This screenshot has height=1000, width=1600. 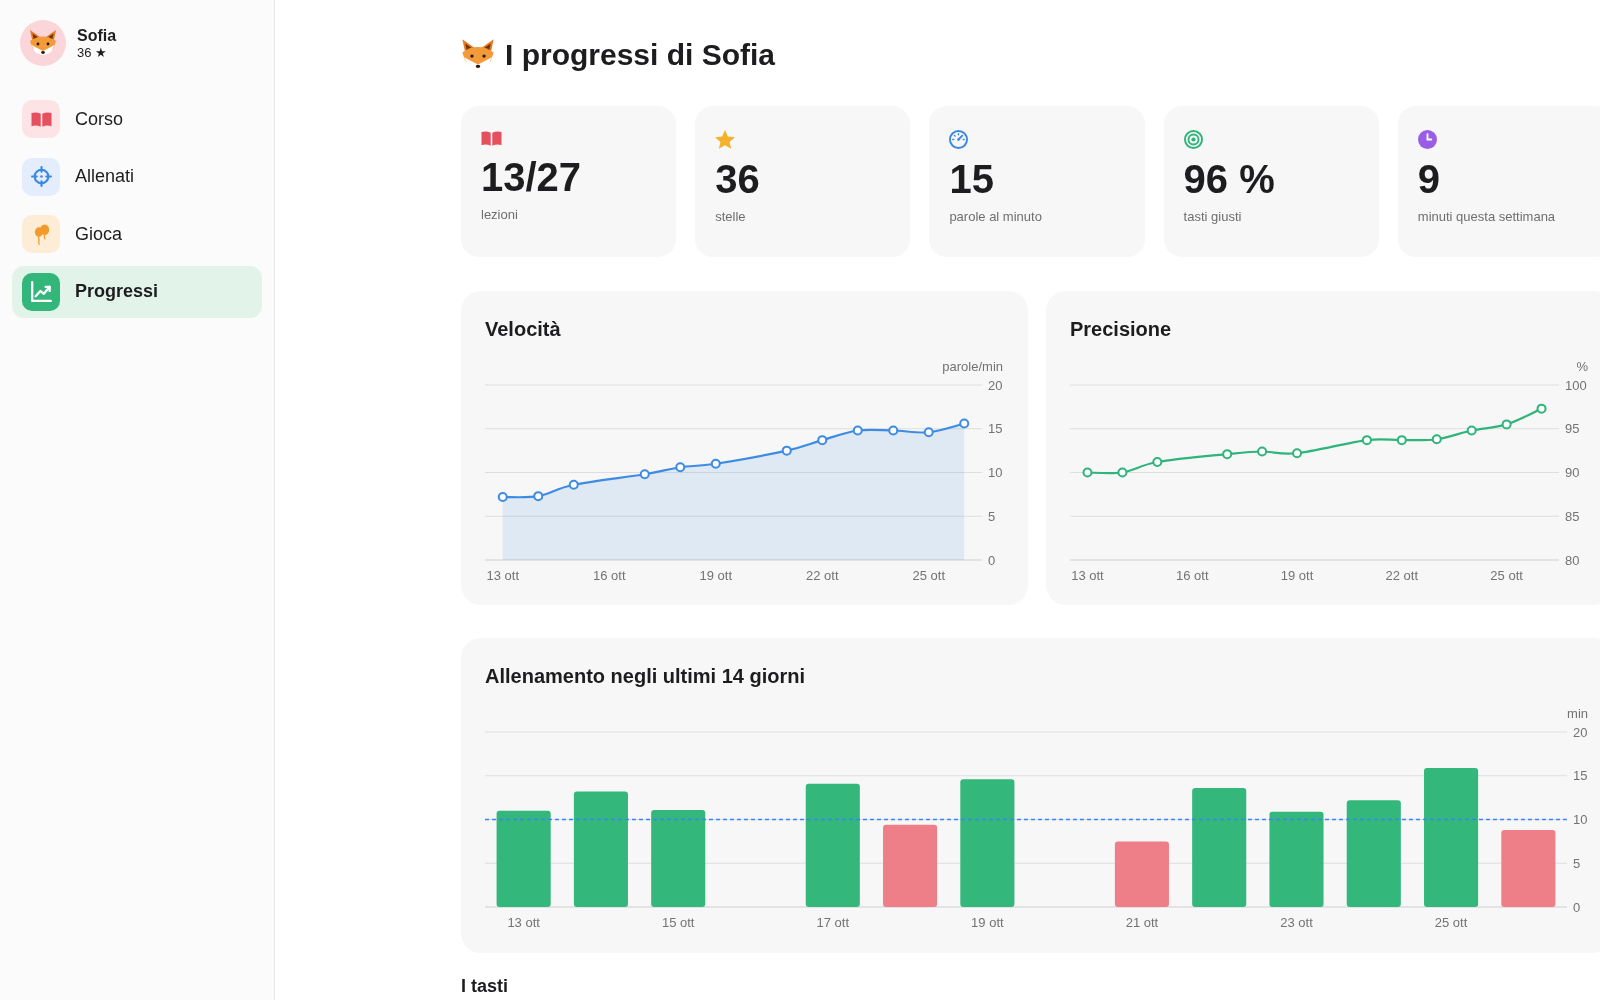 What do you see at coordinates (1213, 217) in the screenshot?
I see `stat-label: tasti giusti` at bounding box center [1213, 217].